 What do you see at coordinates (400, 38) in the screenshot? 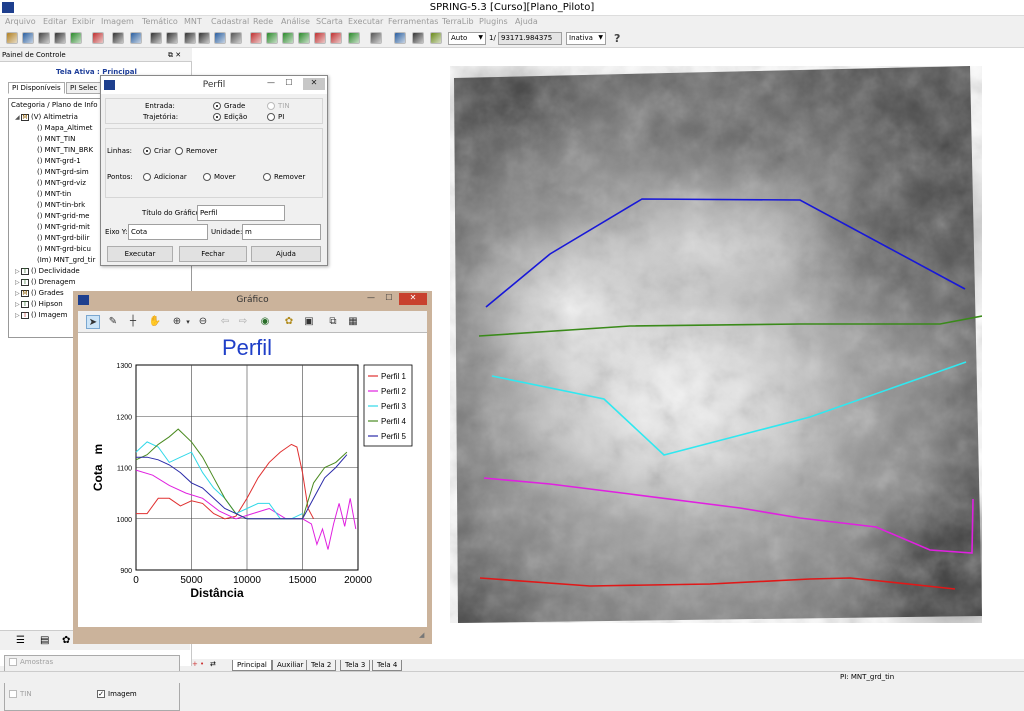
I see `cursor-box-icon` at bounding box center [400, 38].